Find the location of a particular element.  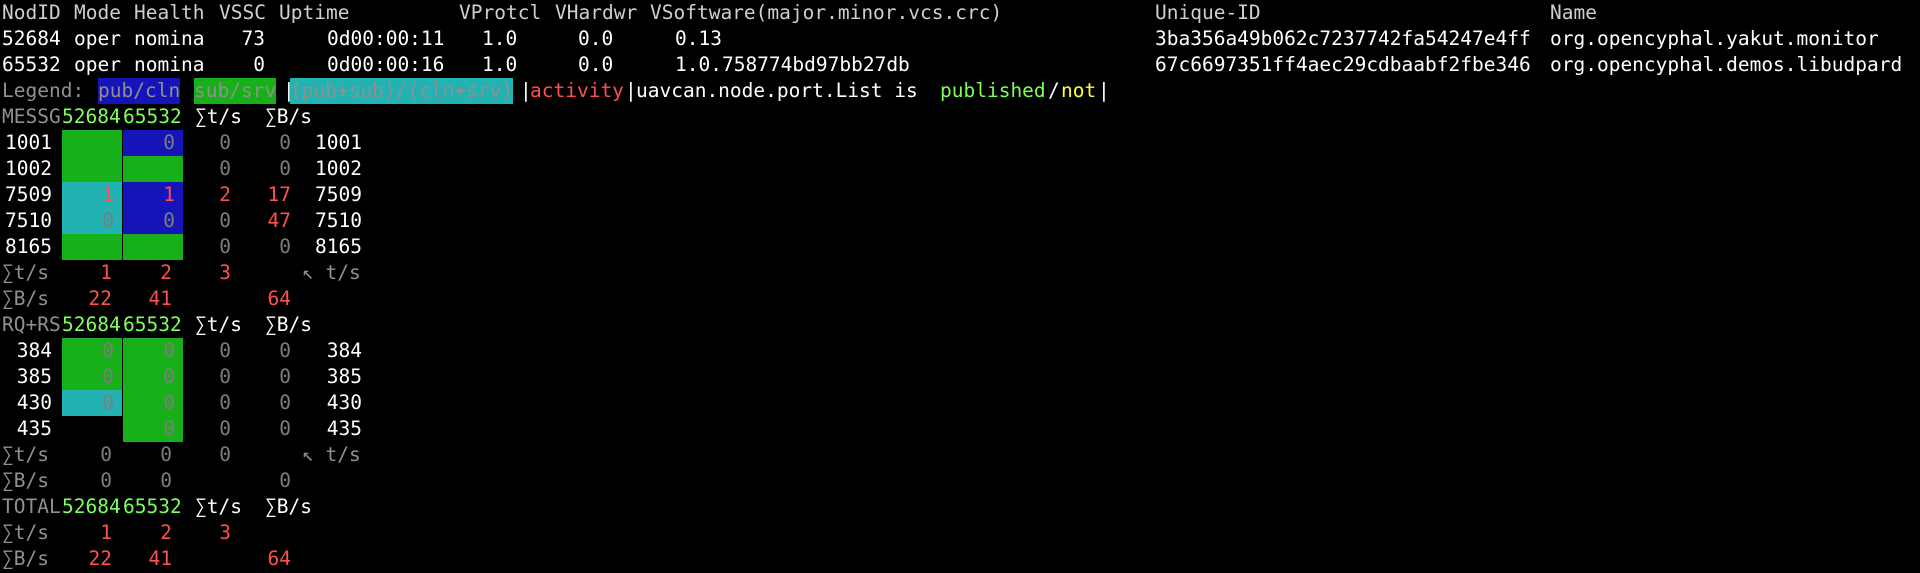

row-bs: 47 is located at coordinates (279, 220).